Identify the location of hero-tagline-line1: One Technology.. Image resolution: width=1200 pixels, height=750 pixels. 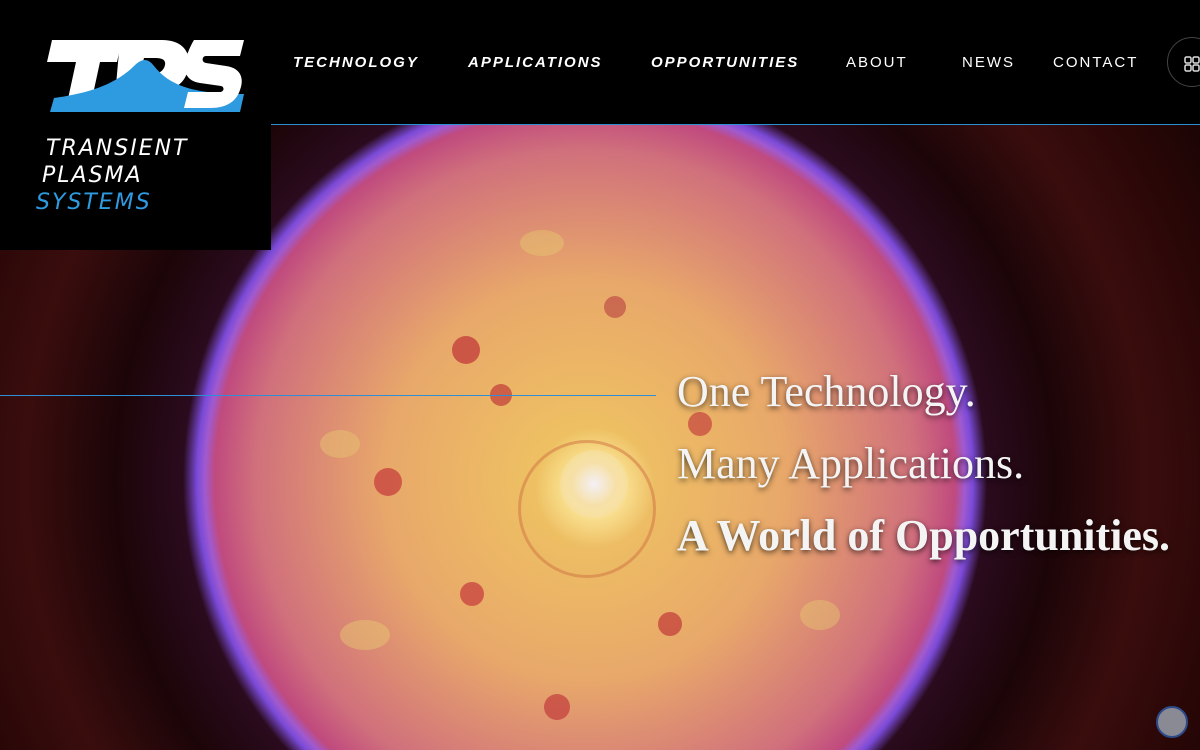
(826, 391).